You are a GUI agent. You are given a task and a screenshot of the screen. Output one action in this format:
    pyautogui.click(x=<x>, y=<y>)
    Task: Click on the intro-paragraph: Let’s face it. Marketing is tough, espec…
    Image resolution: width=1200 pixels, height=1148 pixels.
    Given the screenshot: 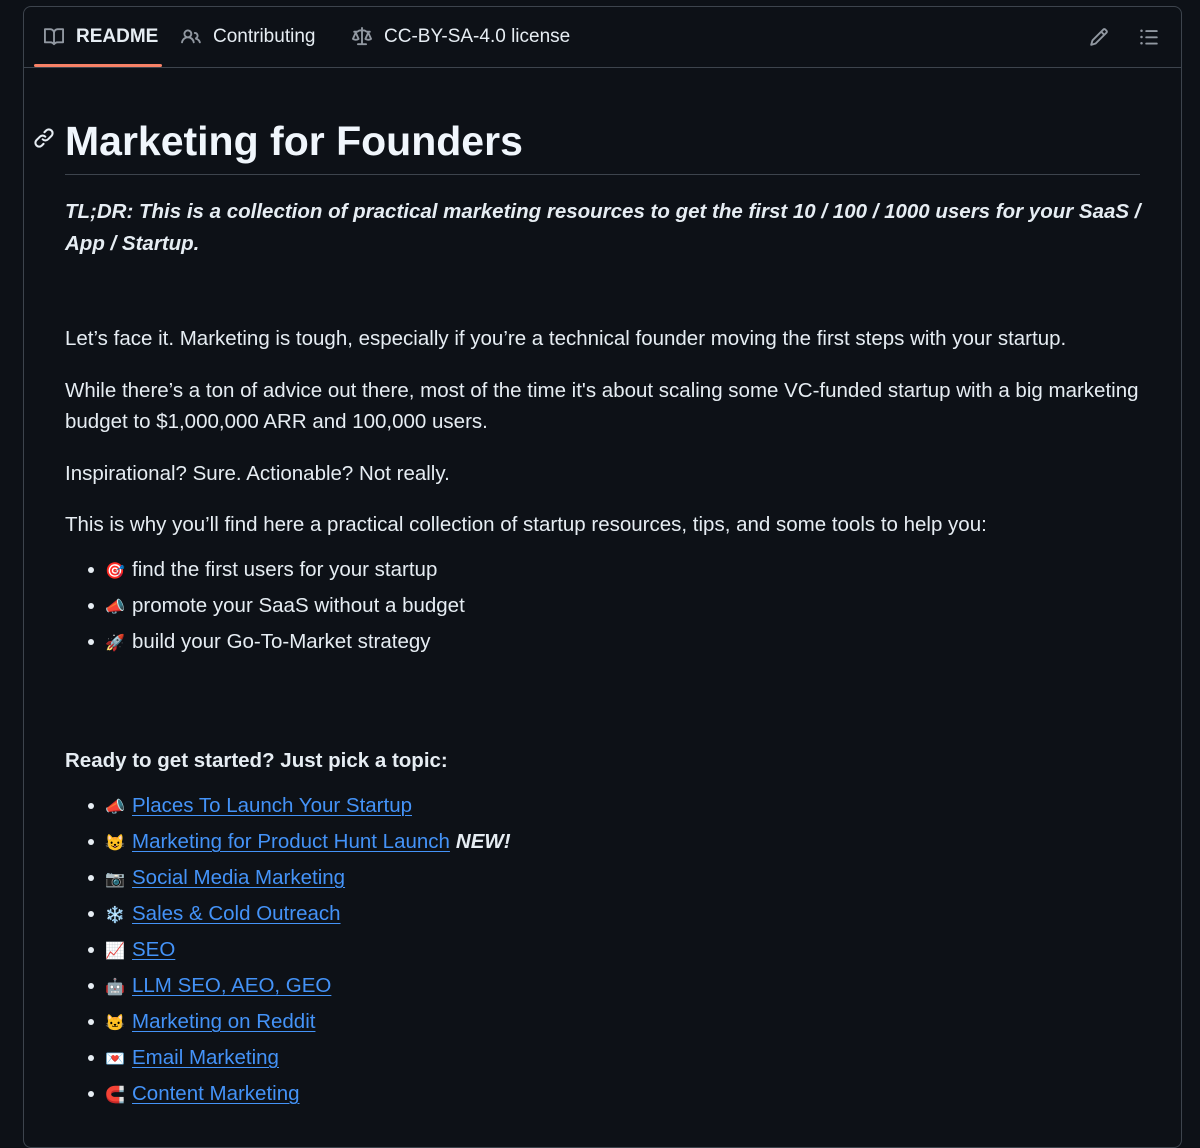 What is the action you would take?
    pyautogui.click(x=566, y=338)
    